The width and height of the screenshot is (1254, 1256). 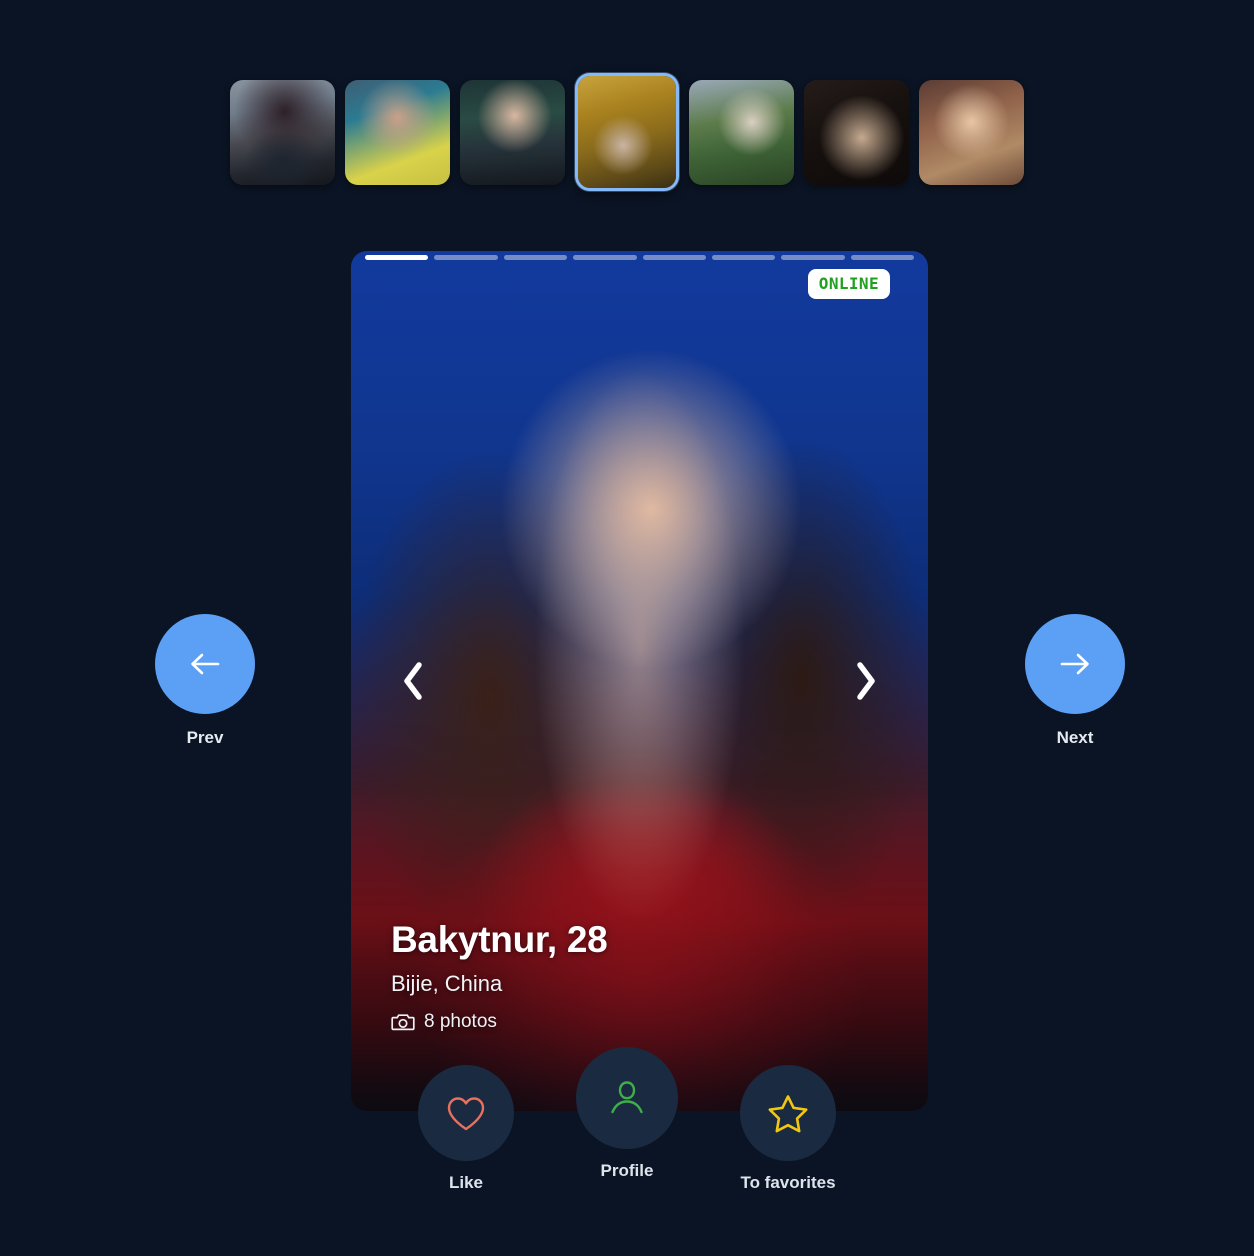 I want to click on action-bar: Like Profile To favorites, so click(x=627, y=1120).